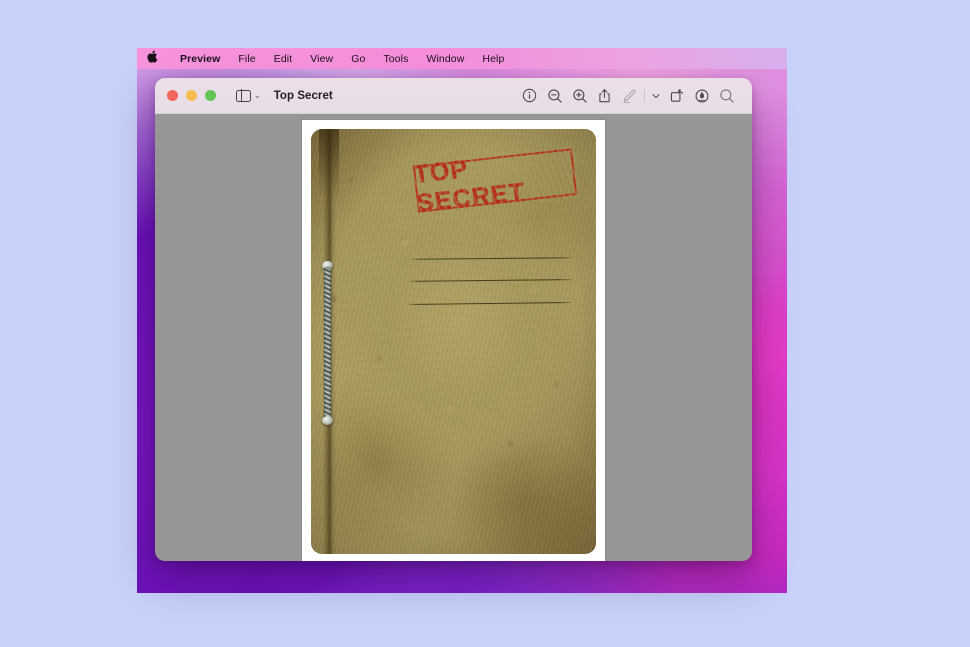  What do you see at coordinates (644, 95) in the screenshot?
I see `toolbar-separator` at bounding box center [644, 95].